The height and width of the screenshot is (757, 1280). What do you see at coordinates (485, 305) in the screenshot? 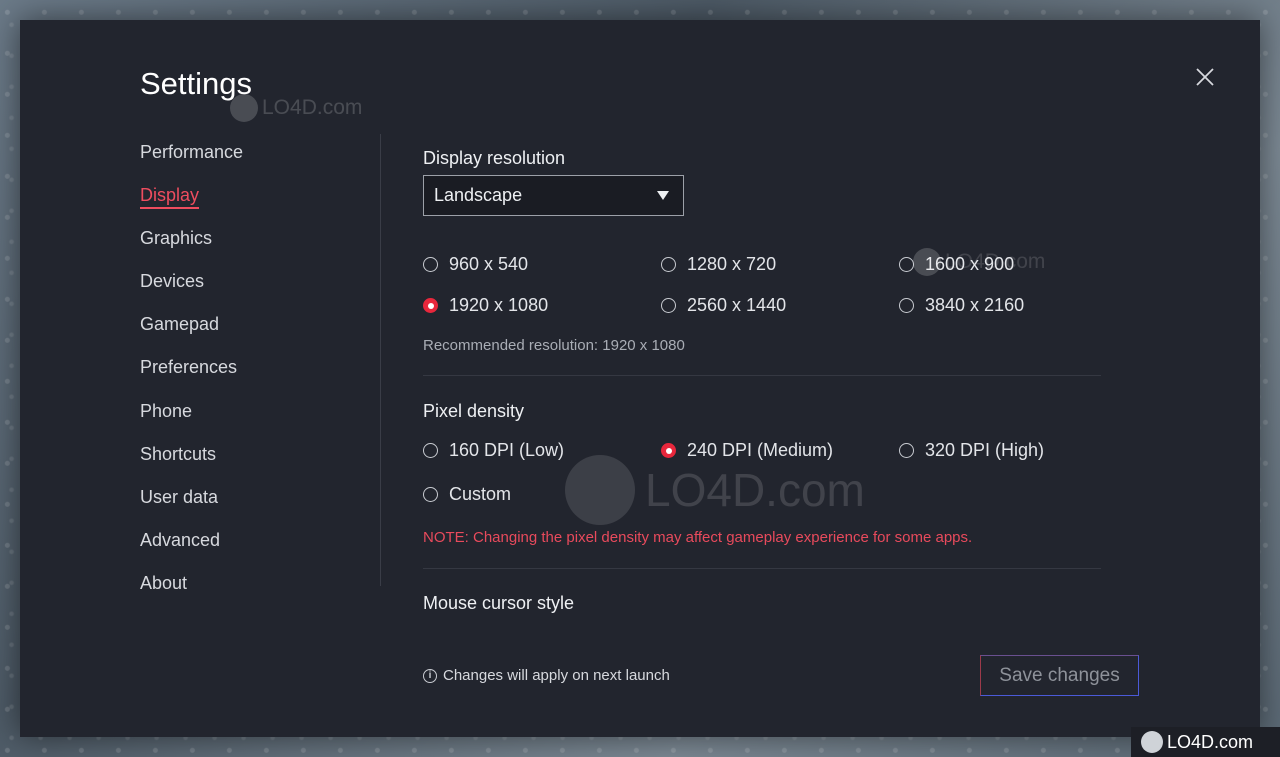
I see `radio-resolution-1920x1080: 1920 x 1080` at bounding box center [485, 305].